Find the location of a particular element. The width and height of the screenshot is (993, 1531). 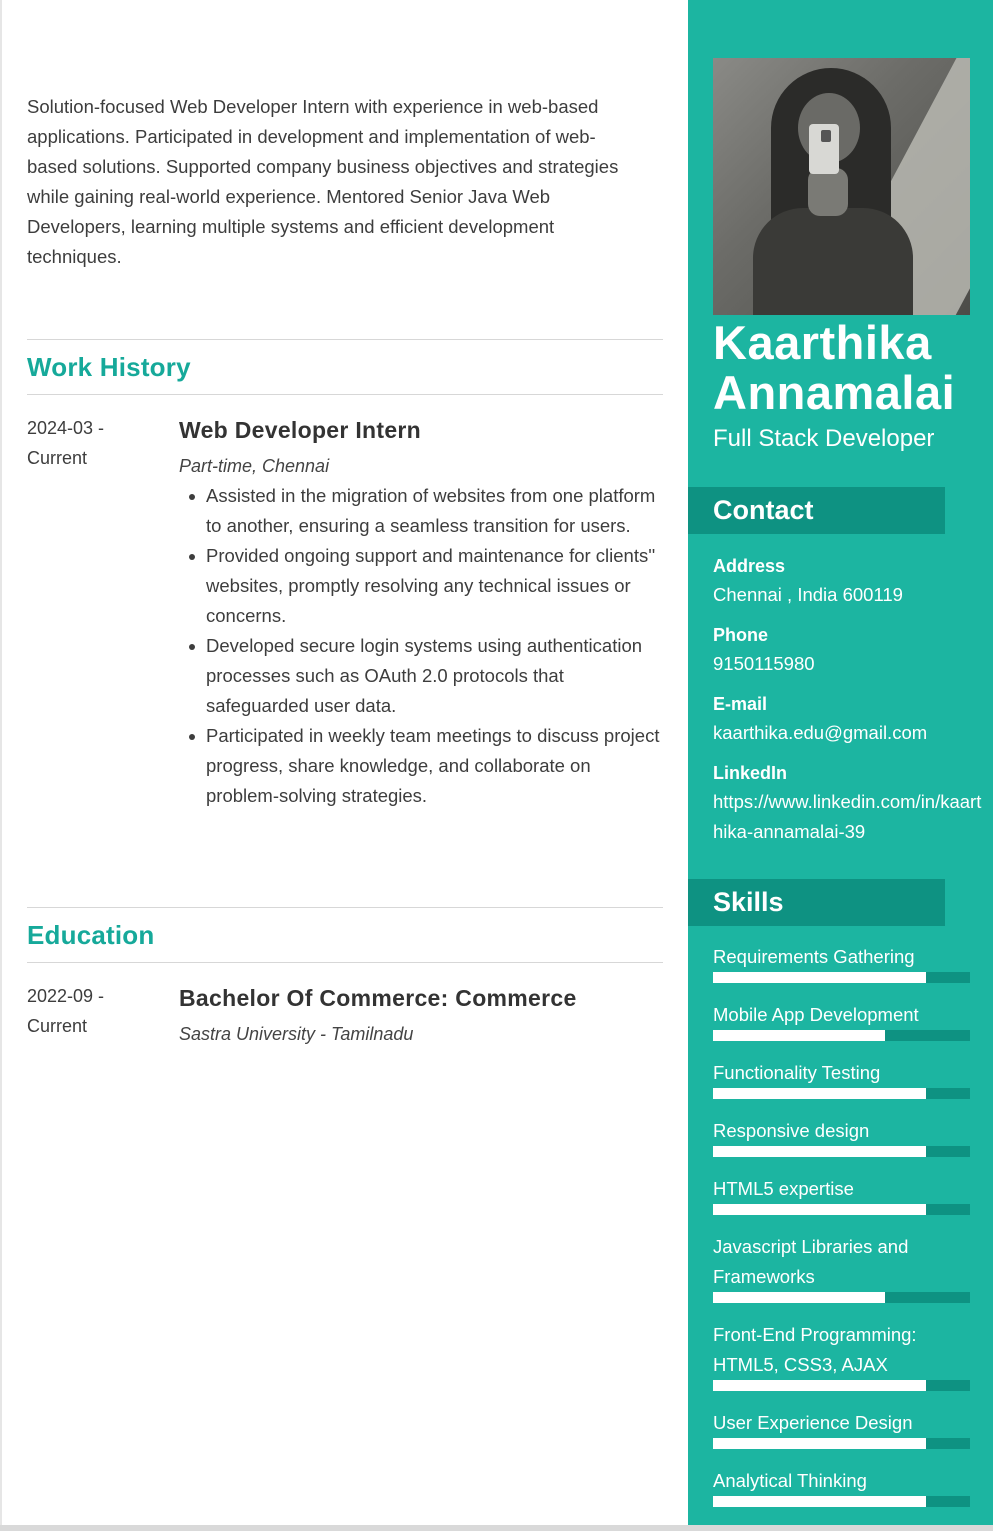

skill-name: HTML5 expertise is located at coordinates (783, 1188).